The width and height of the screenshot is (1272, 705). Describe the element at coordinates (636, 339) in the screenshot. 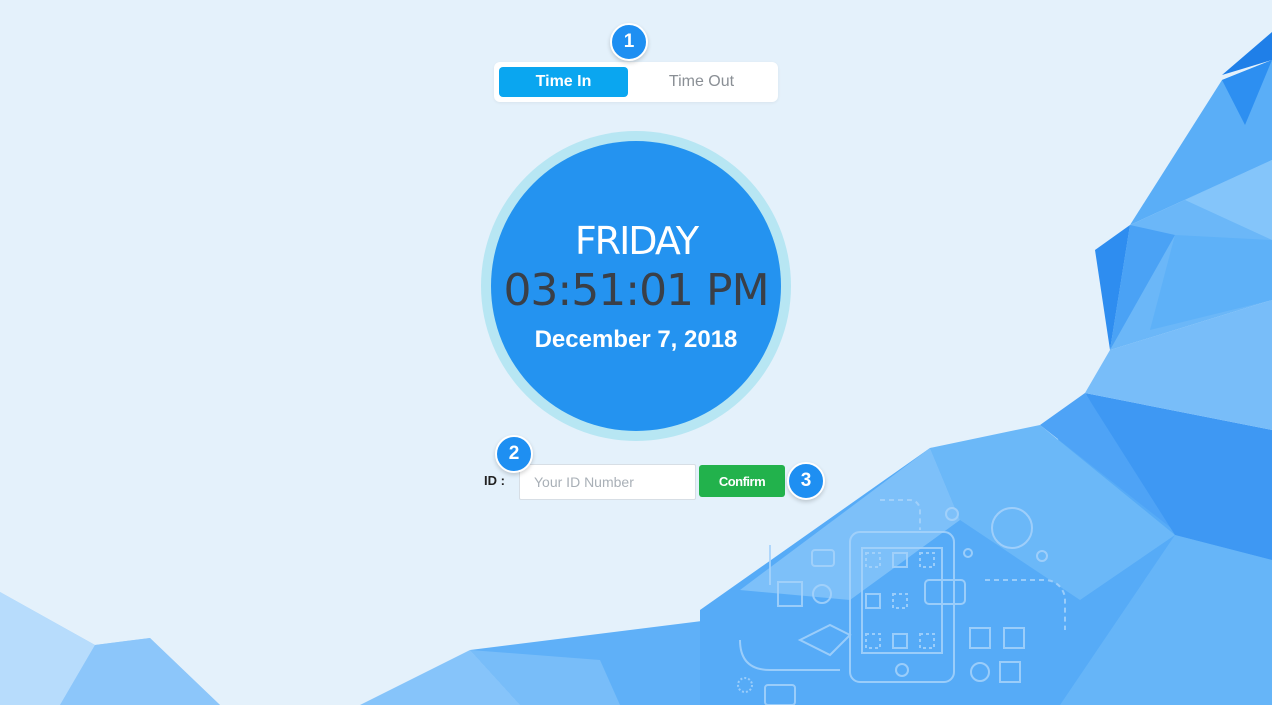

I see `clock-date: December 7, 2018` at that location.